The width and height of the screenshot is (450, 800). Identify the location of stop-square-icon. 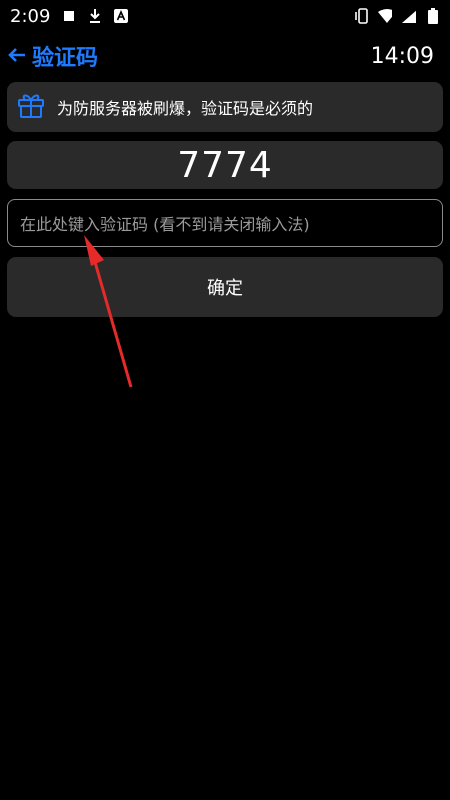
(69, 16).